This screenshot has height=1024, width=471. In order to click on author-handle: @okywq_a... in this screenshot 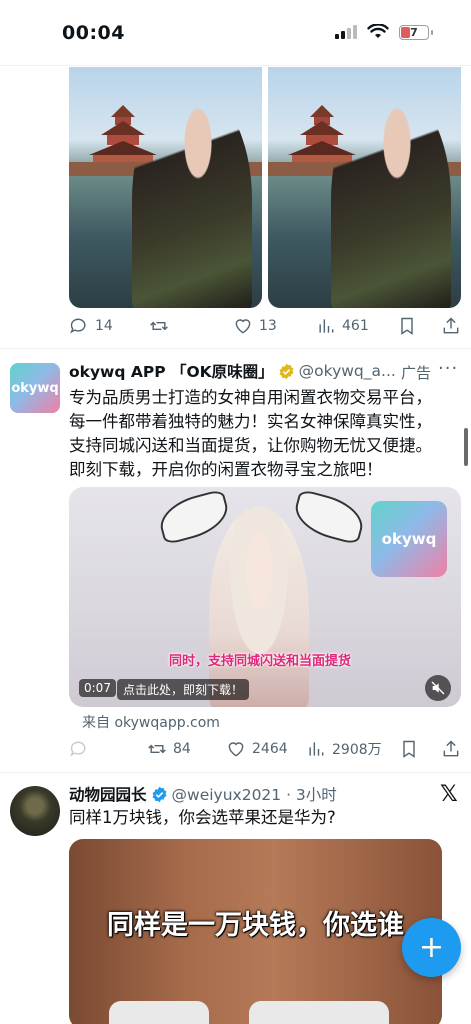, I will do `click(347, 371)`.